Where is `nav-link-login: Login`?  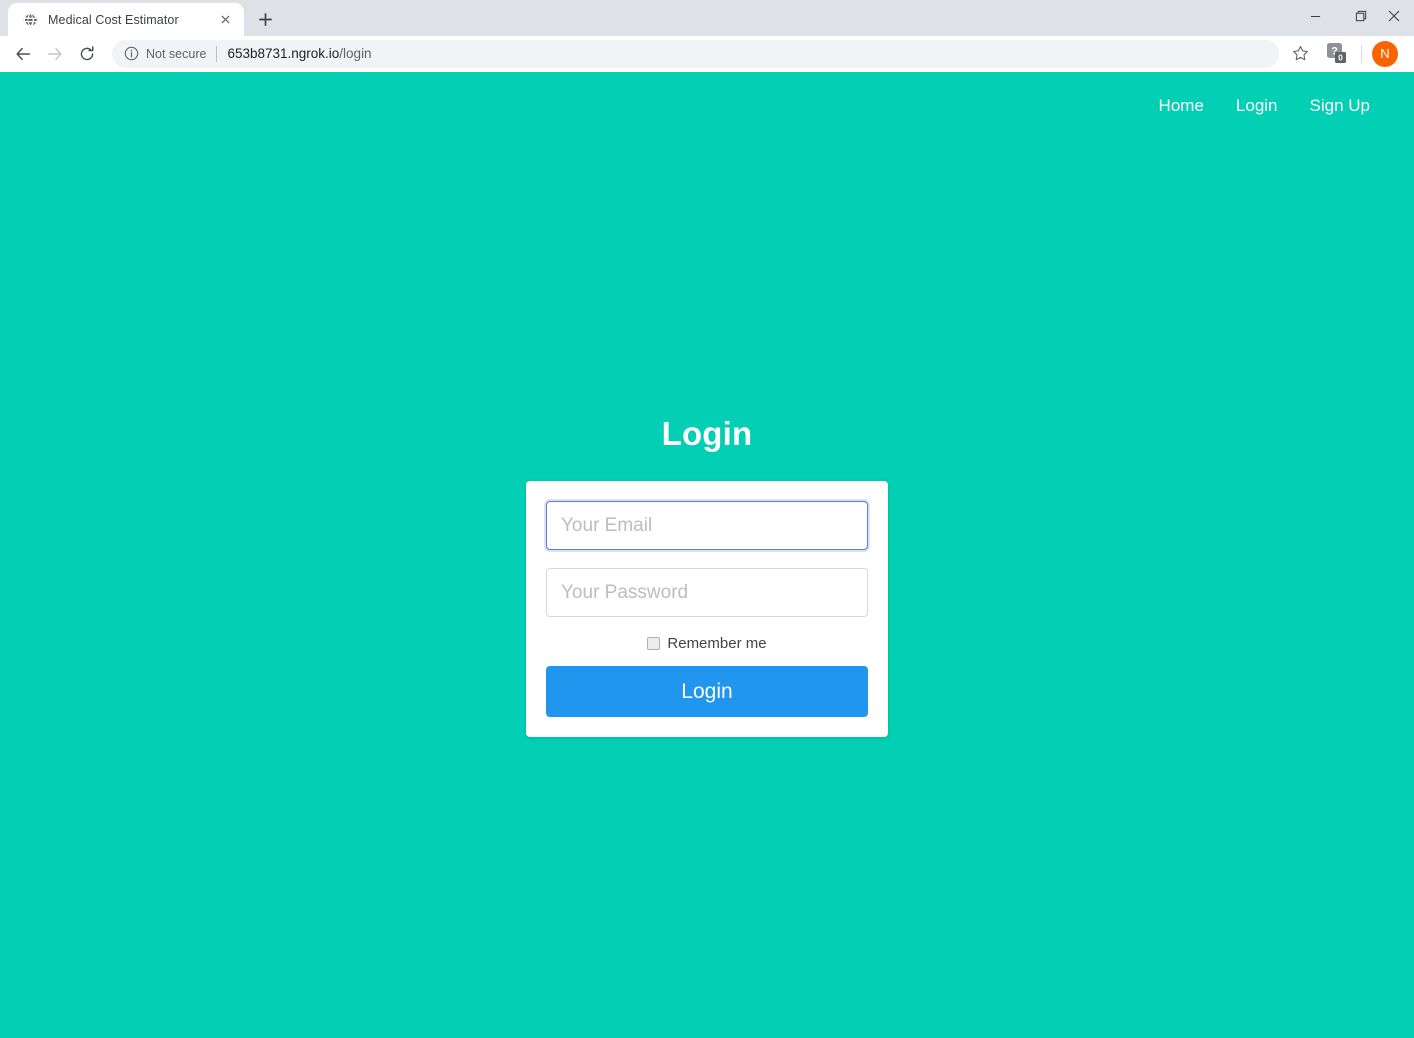 nav-link-login: Login is located at coordinates (1257, 106).